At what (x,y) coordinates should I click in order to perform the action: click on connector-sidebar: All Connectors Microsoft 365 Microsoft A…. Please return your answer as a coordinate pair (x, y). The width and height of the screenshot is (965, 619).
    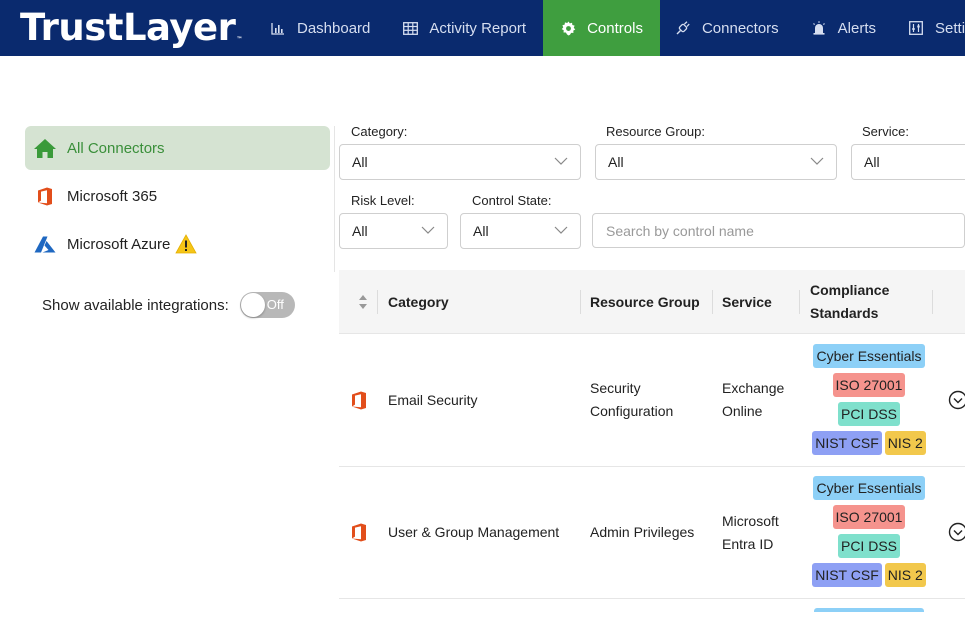
    Looking at the image, I should click on (180, 198).